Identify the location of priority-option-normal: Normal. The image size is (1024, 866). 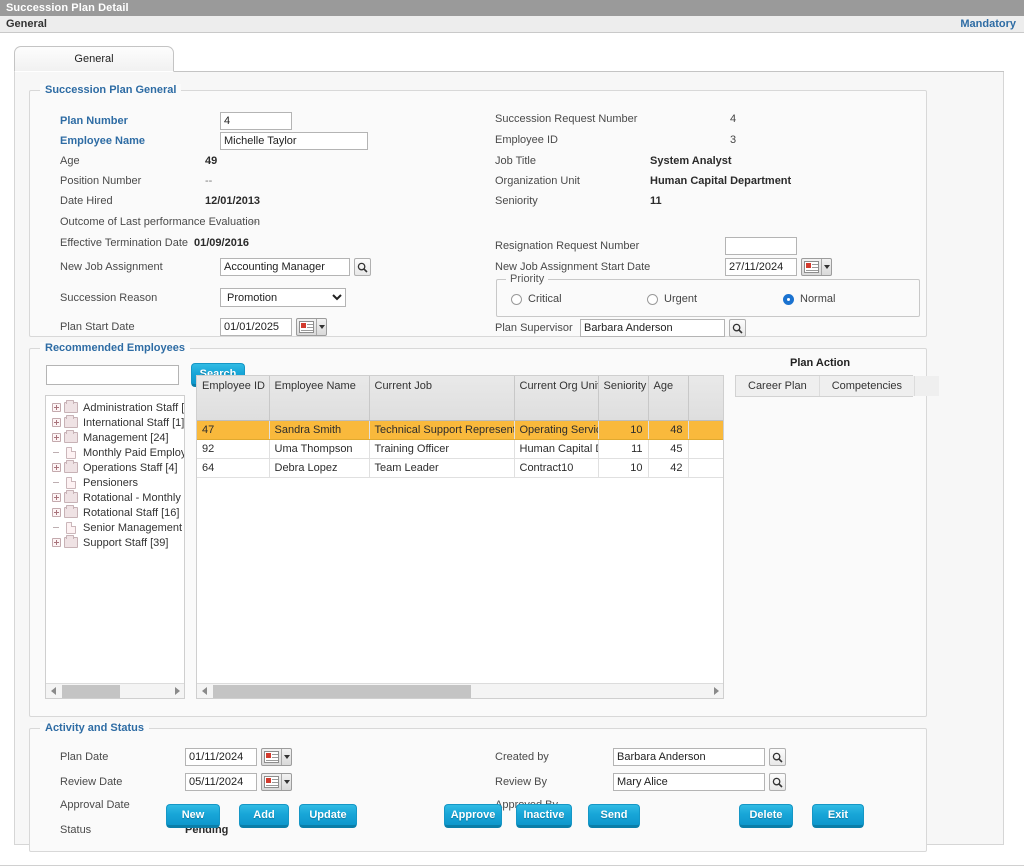
(809, 299).